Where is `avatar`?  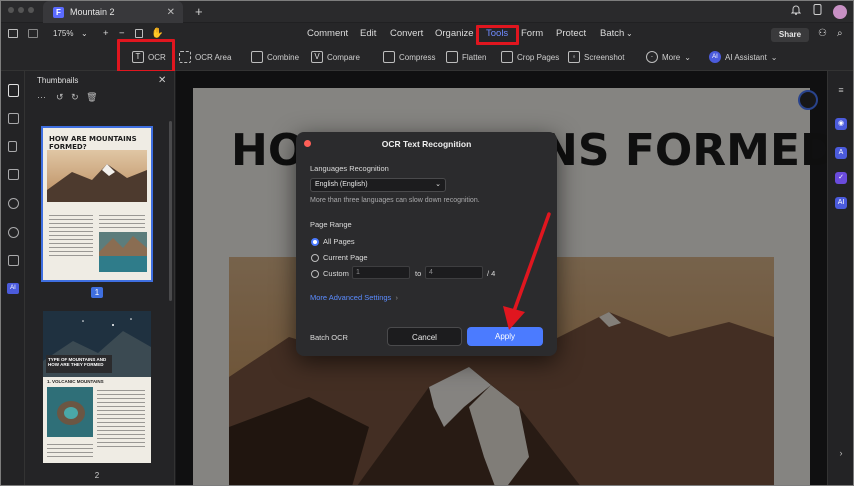 avatar is located at coordinates (840, 12).